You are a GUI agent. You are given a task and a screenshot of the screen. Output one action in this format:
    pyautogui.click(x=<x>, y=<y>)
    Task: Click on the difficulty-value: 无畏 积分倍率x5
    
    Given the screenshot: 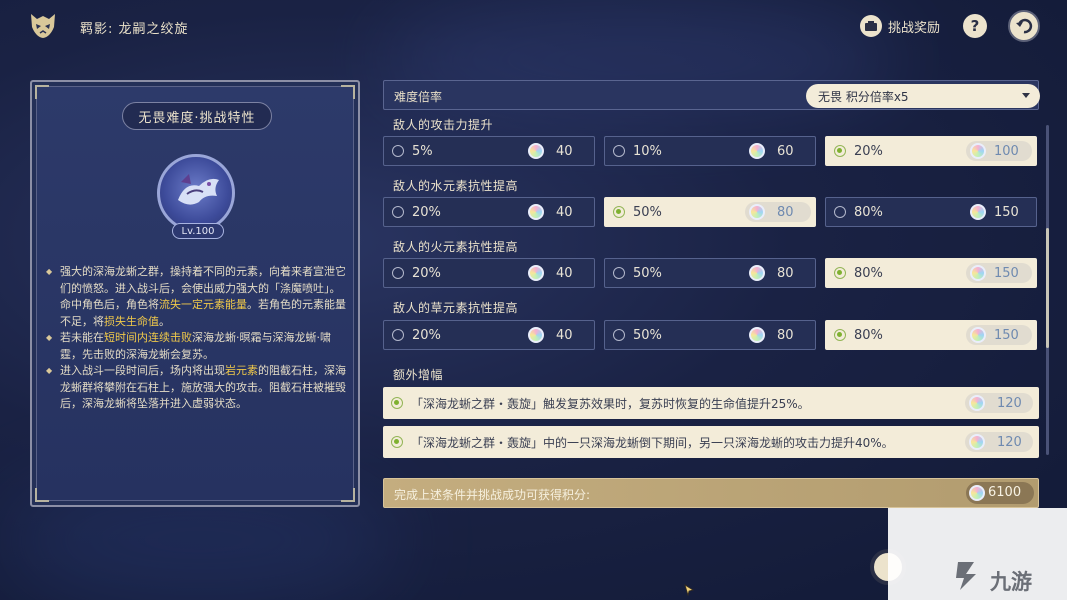 What is the action you would take?
    pyautogui.click(x=863, y=96)
    